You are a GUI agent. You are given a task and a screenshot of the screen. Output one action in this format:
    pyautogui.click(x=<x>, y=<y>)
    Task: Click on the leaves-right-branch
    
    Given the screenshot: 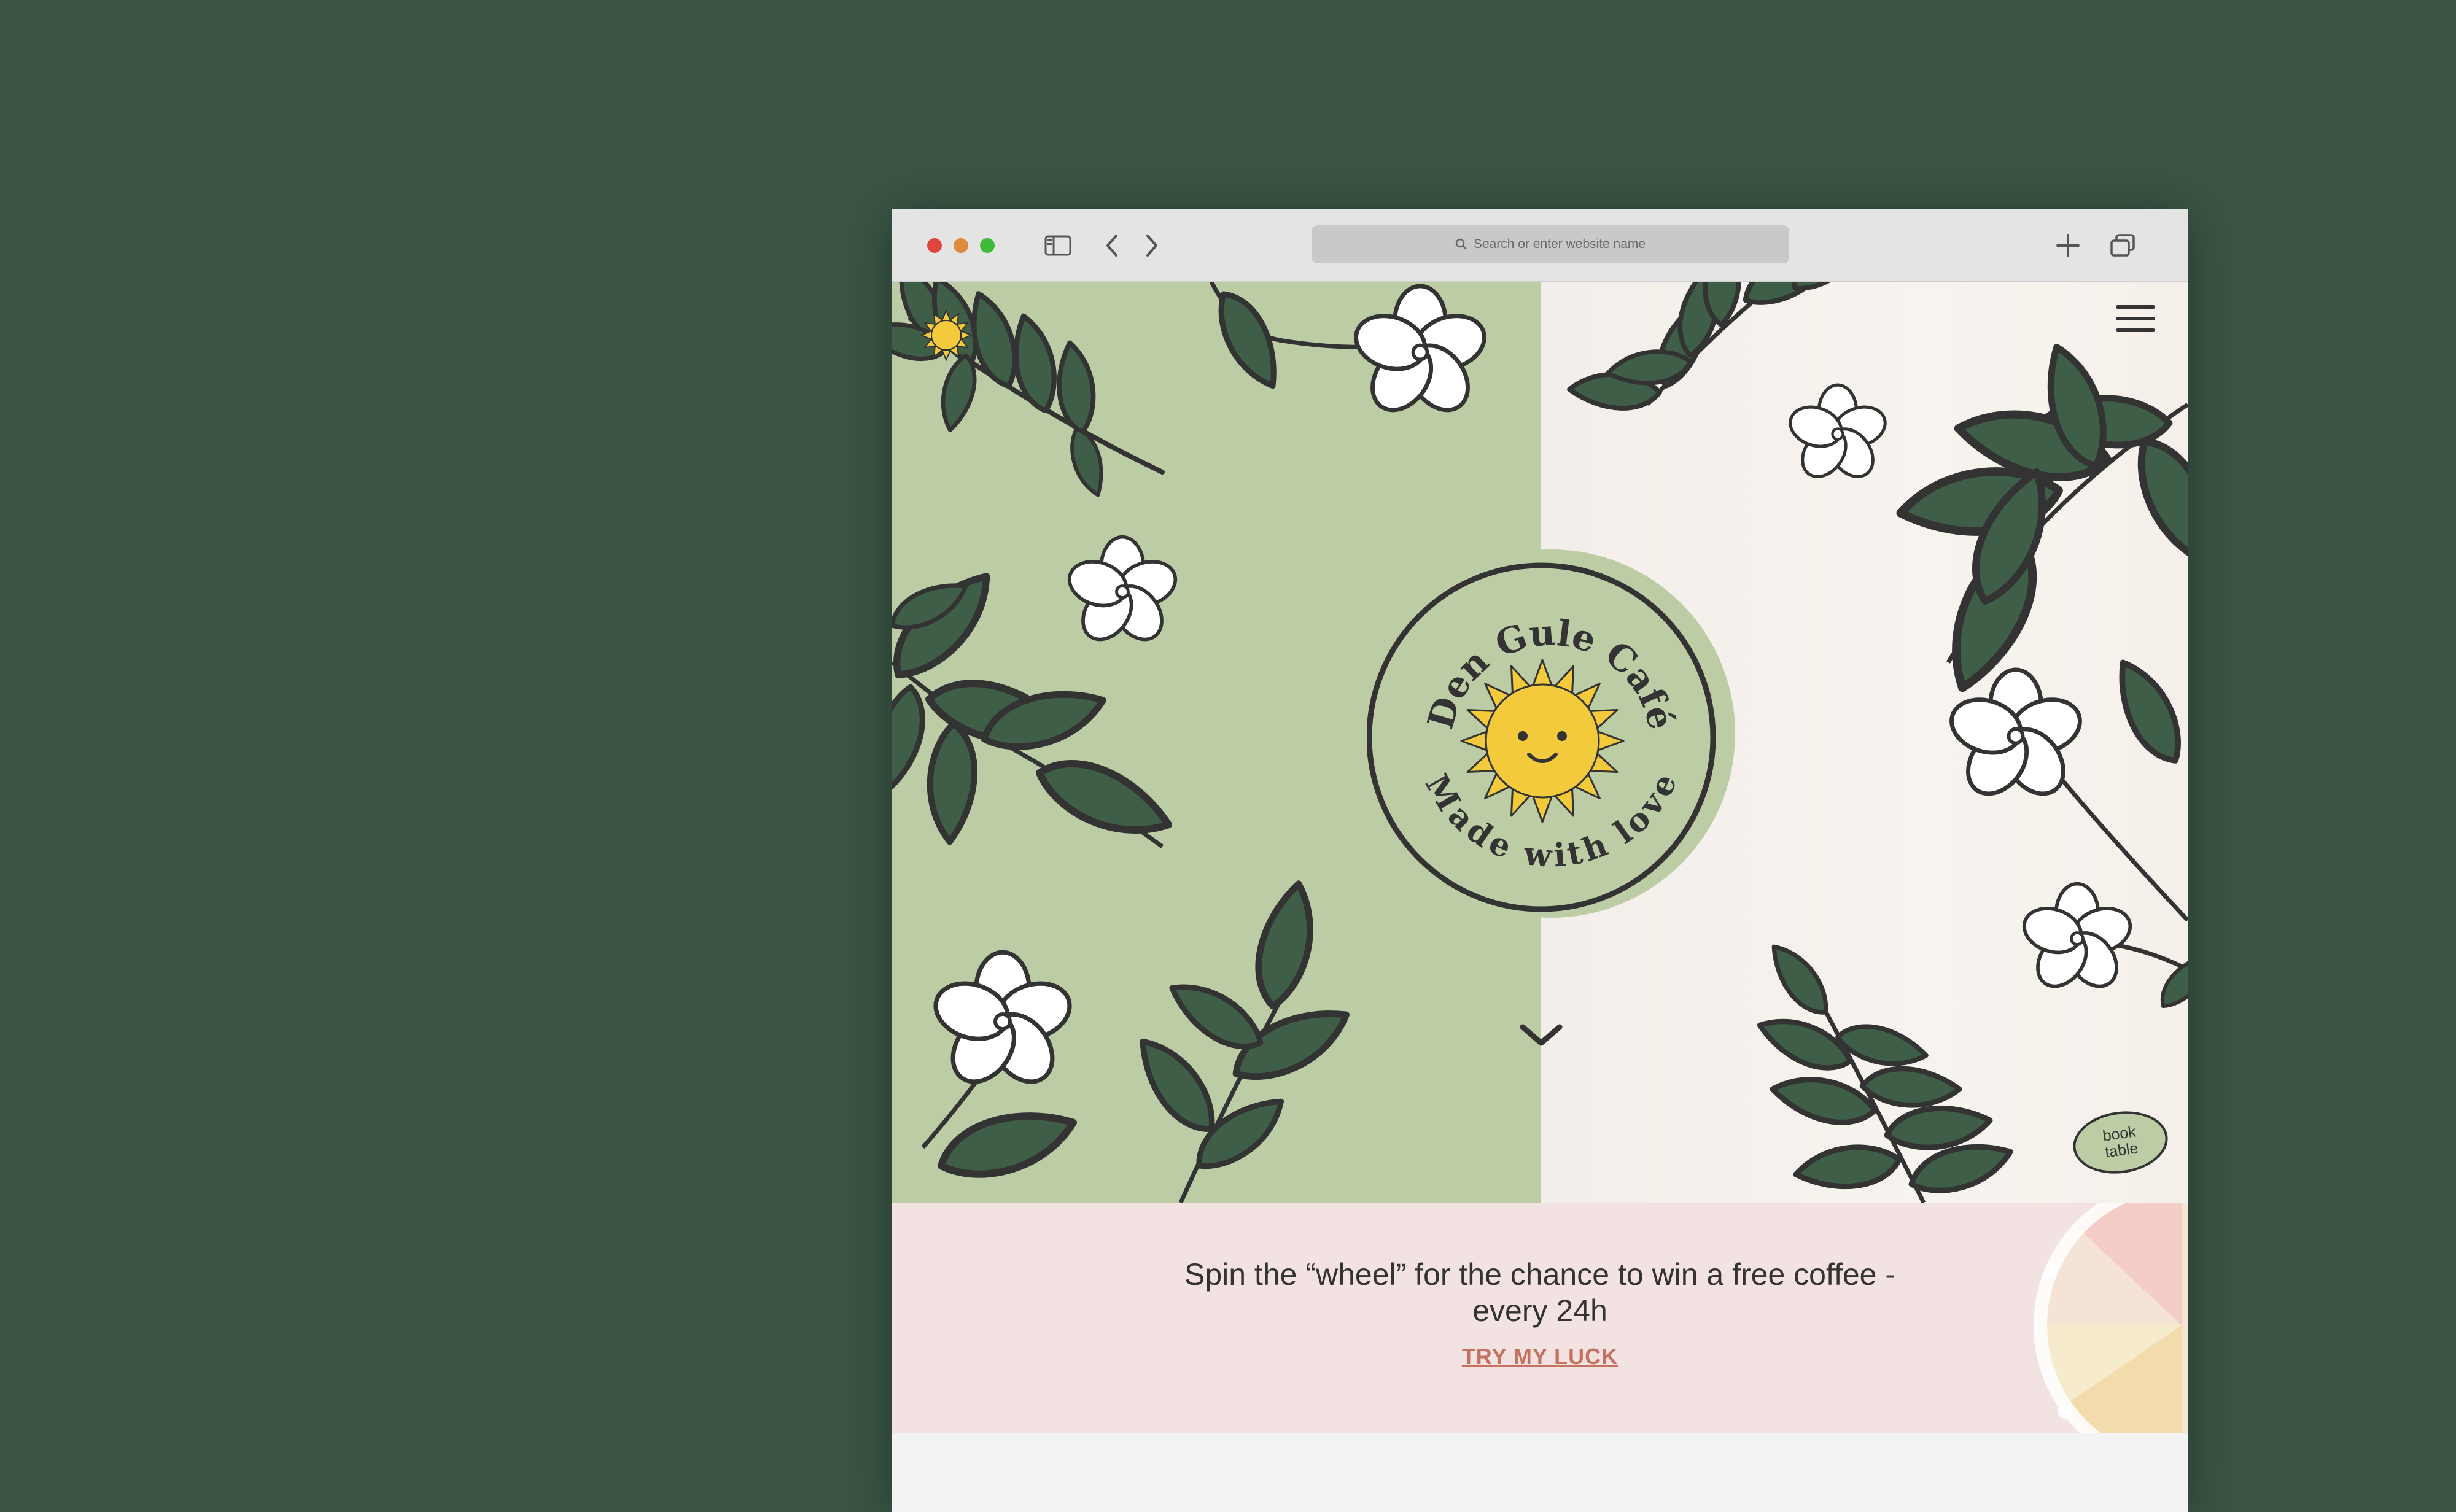 What is the action you would take?
    pyautogui.click(x=2044, y=519)
    